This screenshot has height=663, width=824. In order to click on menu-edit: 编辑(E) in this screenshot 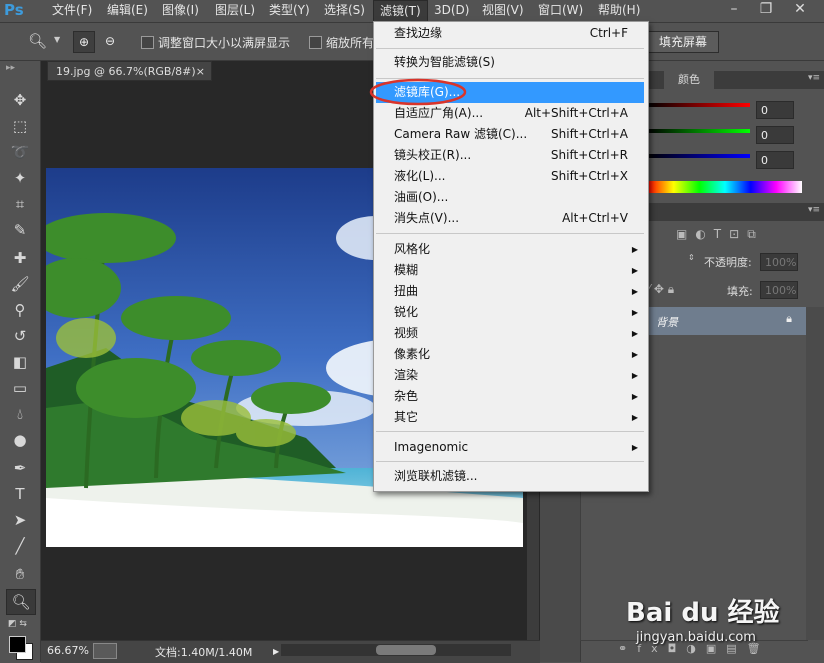, I will do `click(127, 11)`.